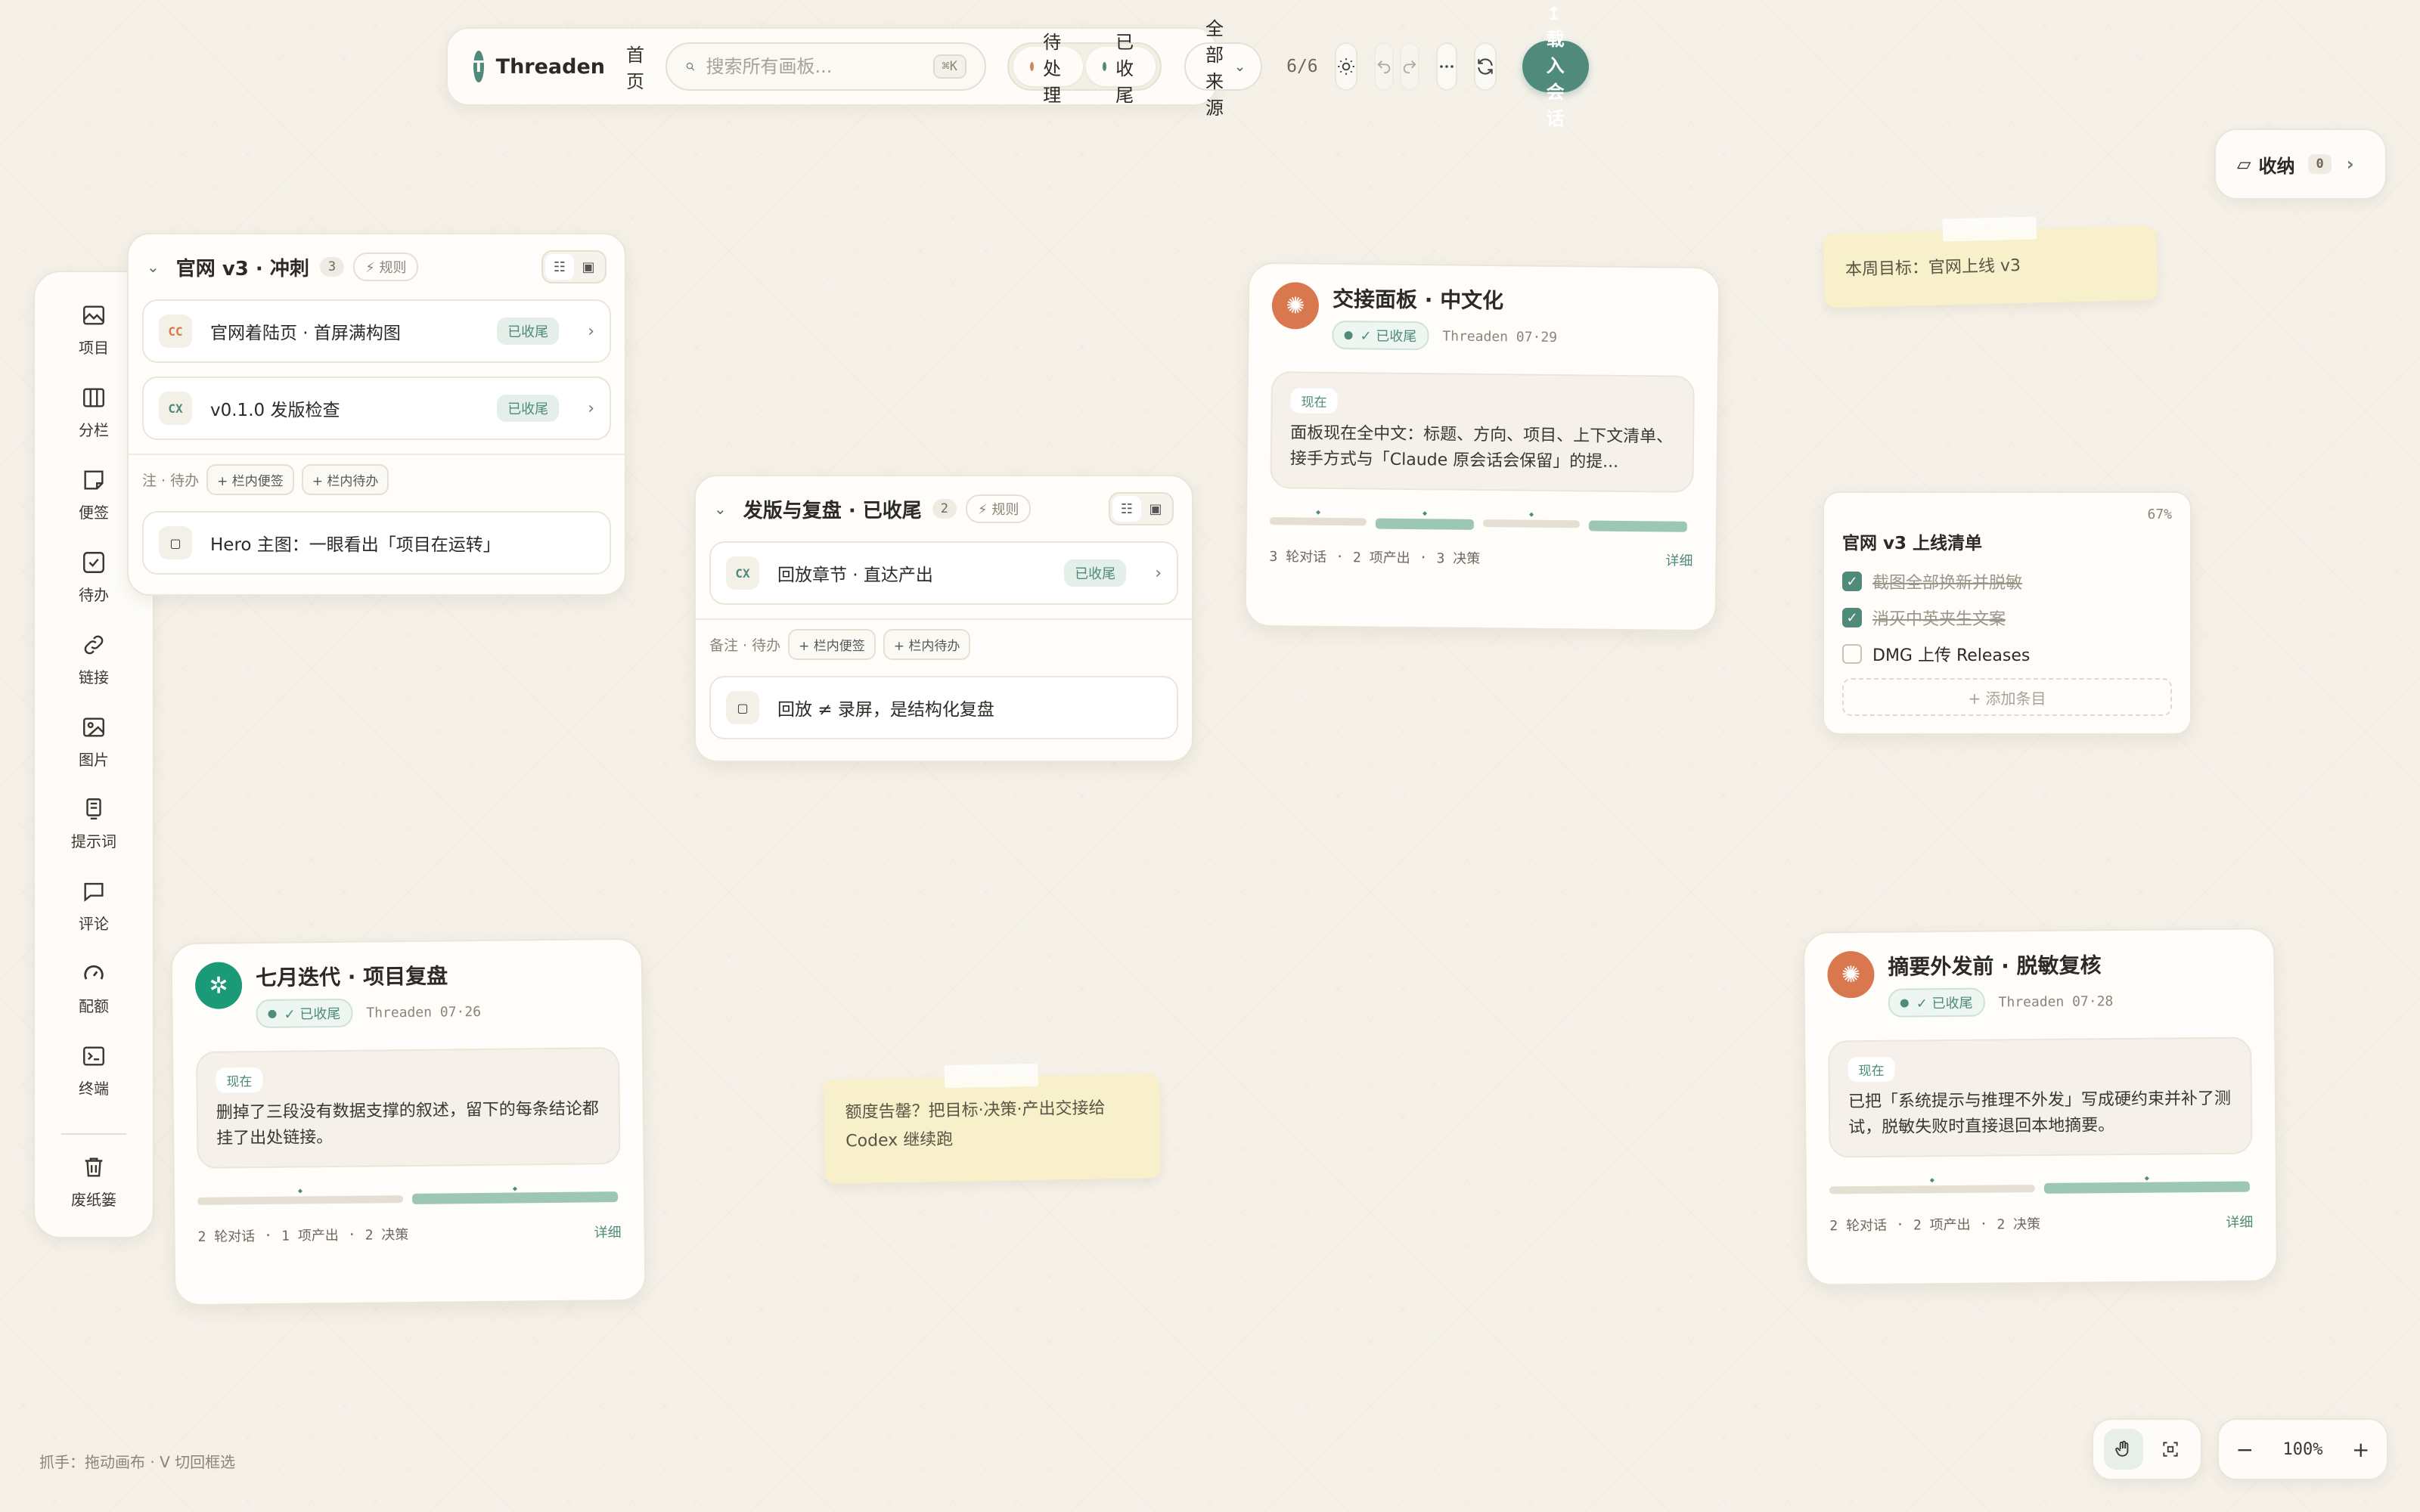 Image resolution: width=2420 pixels, height=1512 pixels. I want to click on sticky-note-weekly-goal: 本周目标：官网上线 v3, so click(1990, 262).